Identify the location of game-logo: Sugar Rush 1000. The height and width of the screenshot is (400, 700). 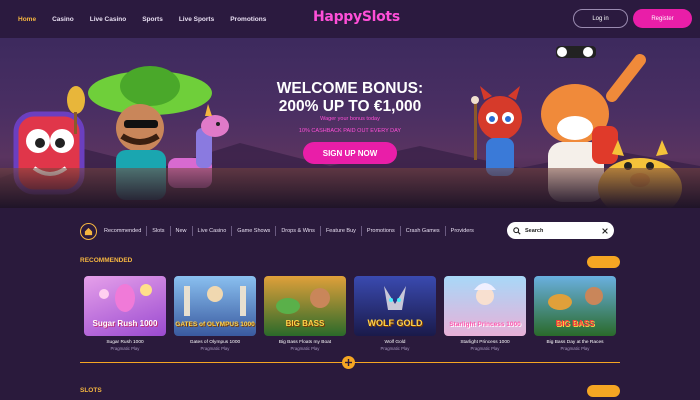
(125, 323).